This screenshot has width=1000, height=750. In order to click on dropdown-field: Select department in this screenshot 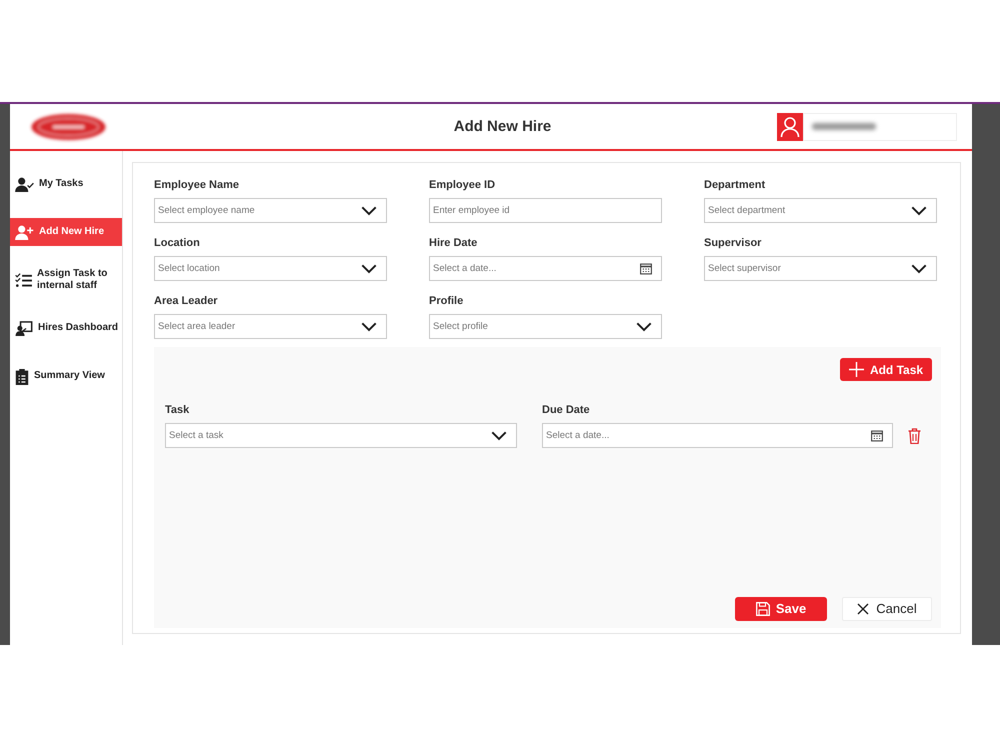, I will do `click(820, 210)`.